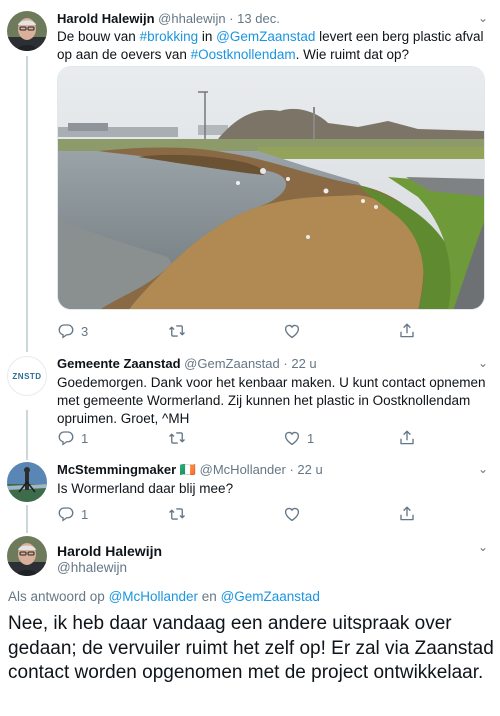 The width and height of the screenshot is (500, 716). Describe the element at coordinates (169, 36) in the screenshot. I see `hashtag-link: #brokking` at that location.